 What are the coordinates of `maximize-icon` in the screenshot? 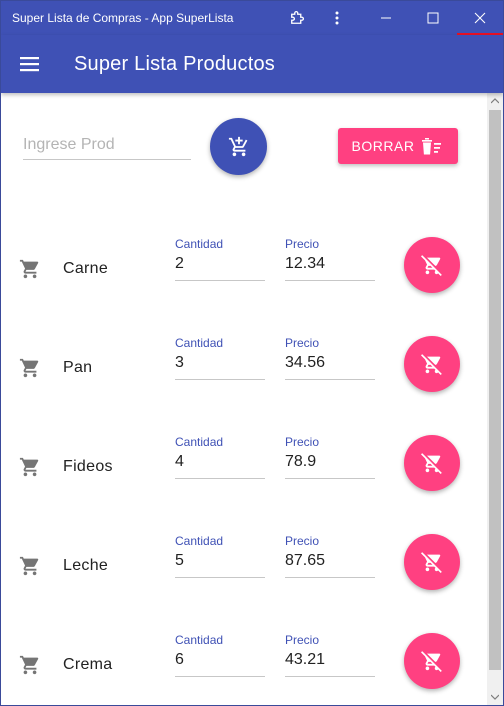 It's located at (433, 18).